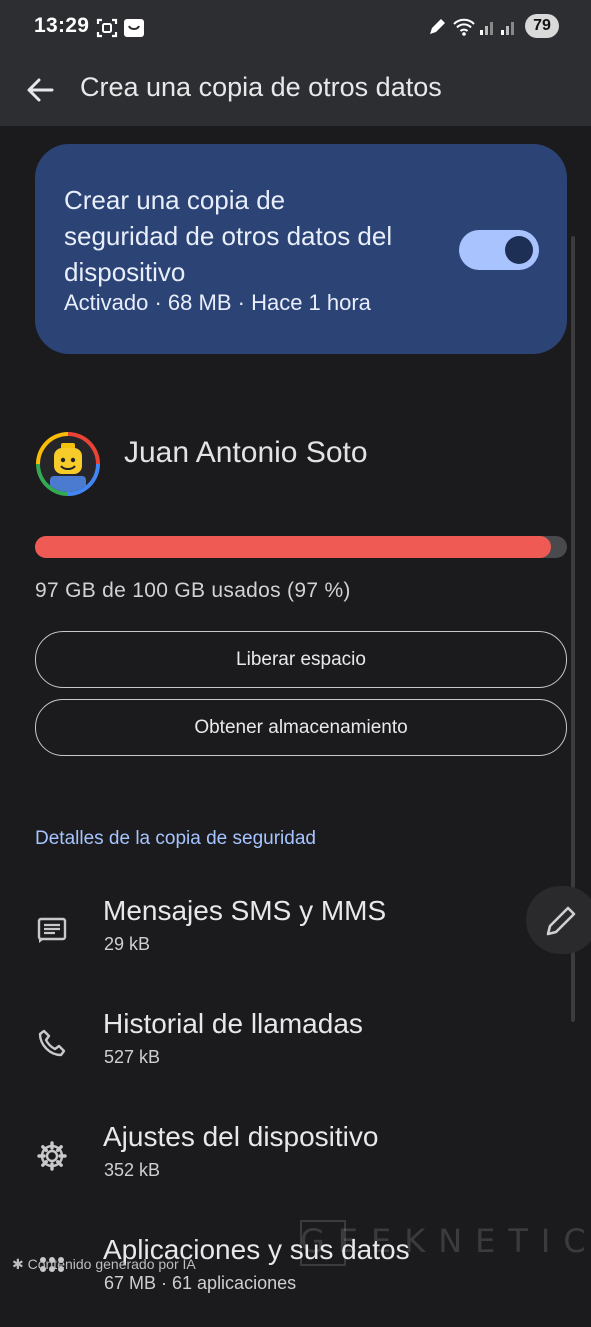 This screenshot has width=591, height=1327. What do you see at coordinates (445, 1241) in the screenshot?
I see `watermark: GEEKNETIC` at bounding box center [445, 1241].